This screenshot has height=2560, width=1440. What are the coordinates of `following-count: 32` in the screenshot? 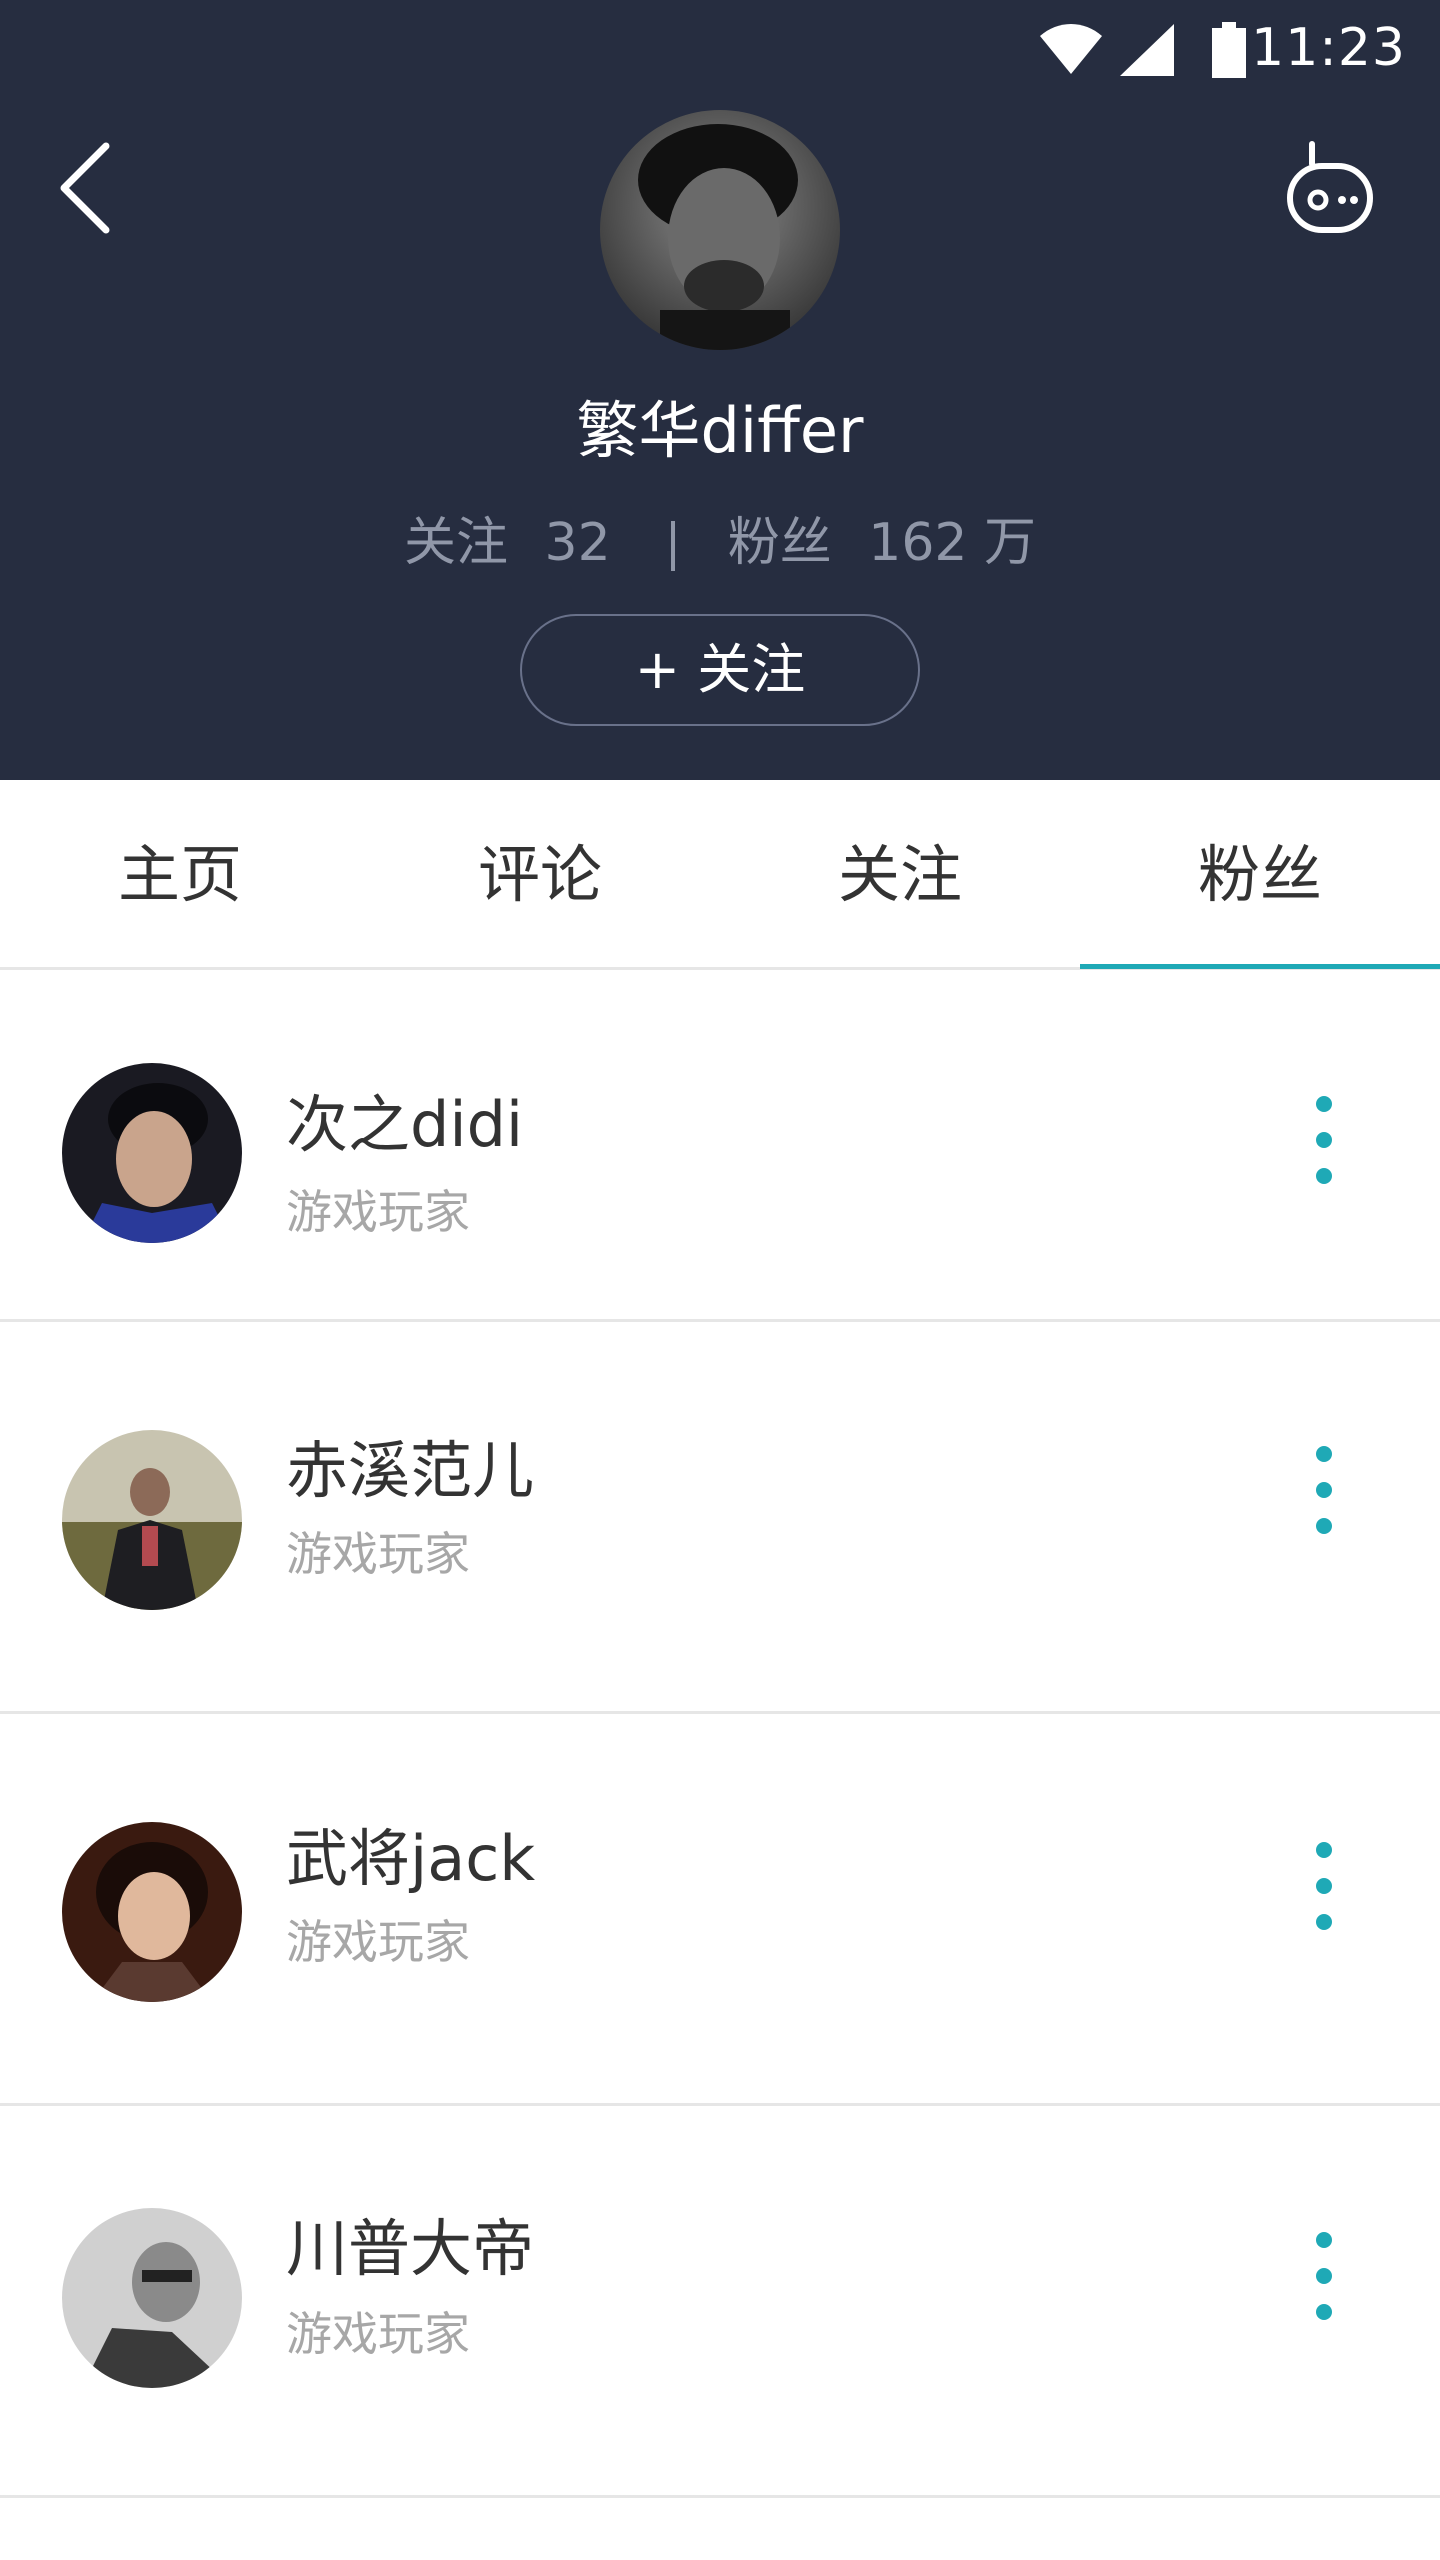 It's located at (577, 543).